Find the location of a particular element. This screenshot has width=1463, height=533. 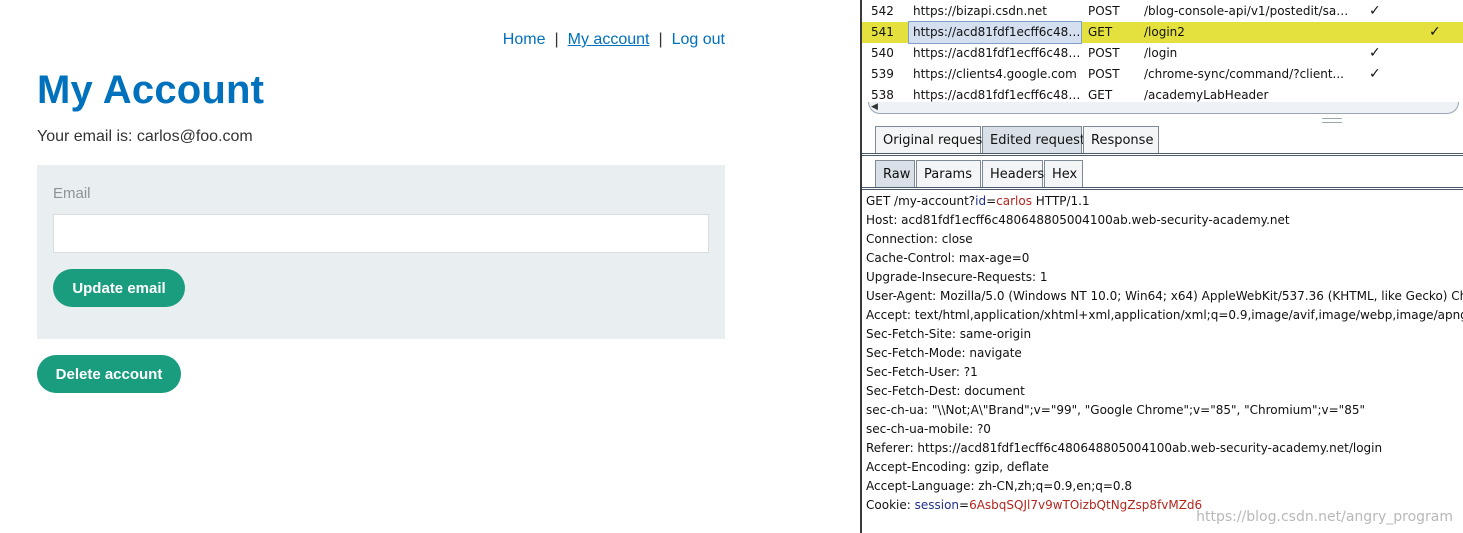

watermark-text: https://blog.csdn.net/angry_program is located at coordinates (1324, 517).